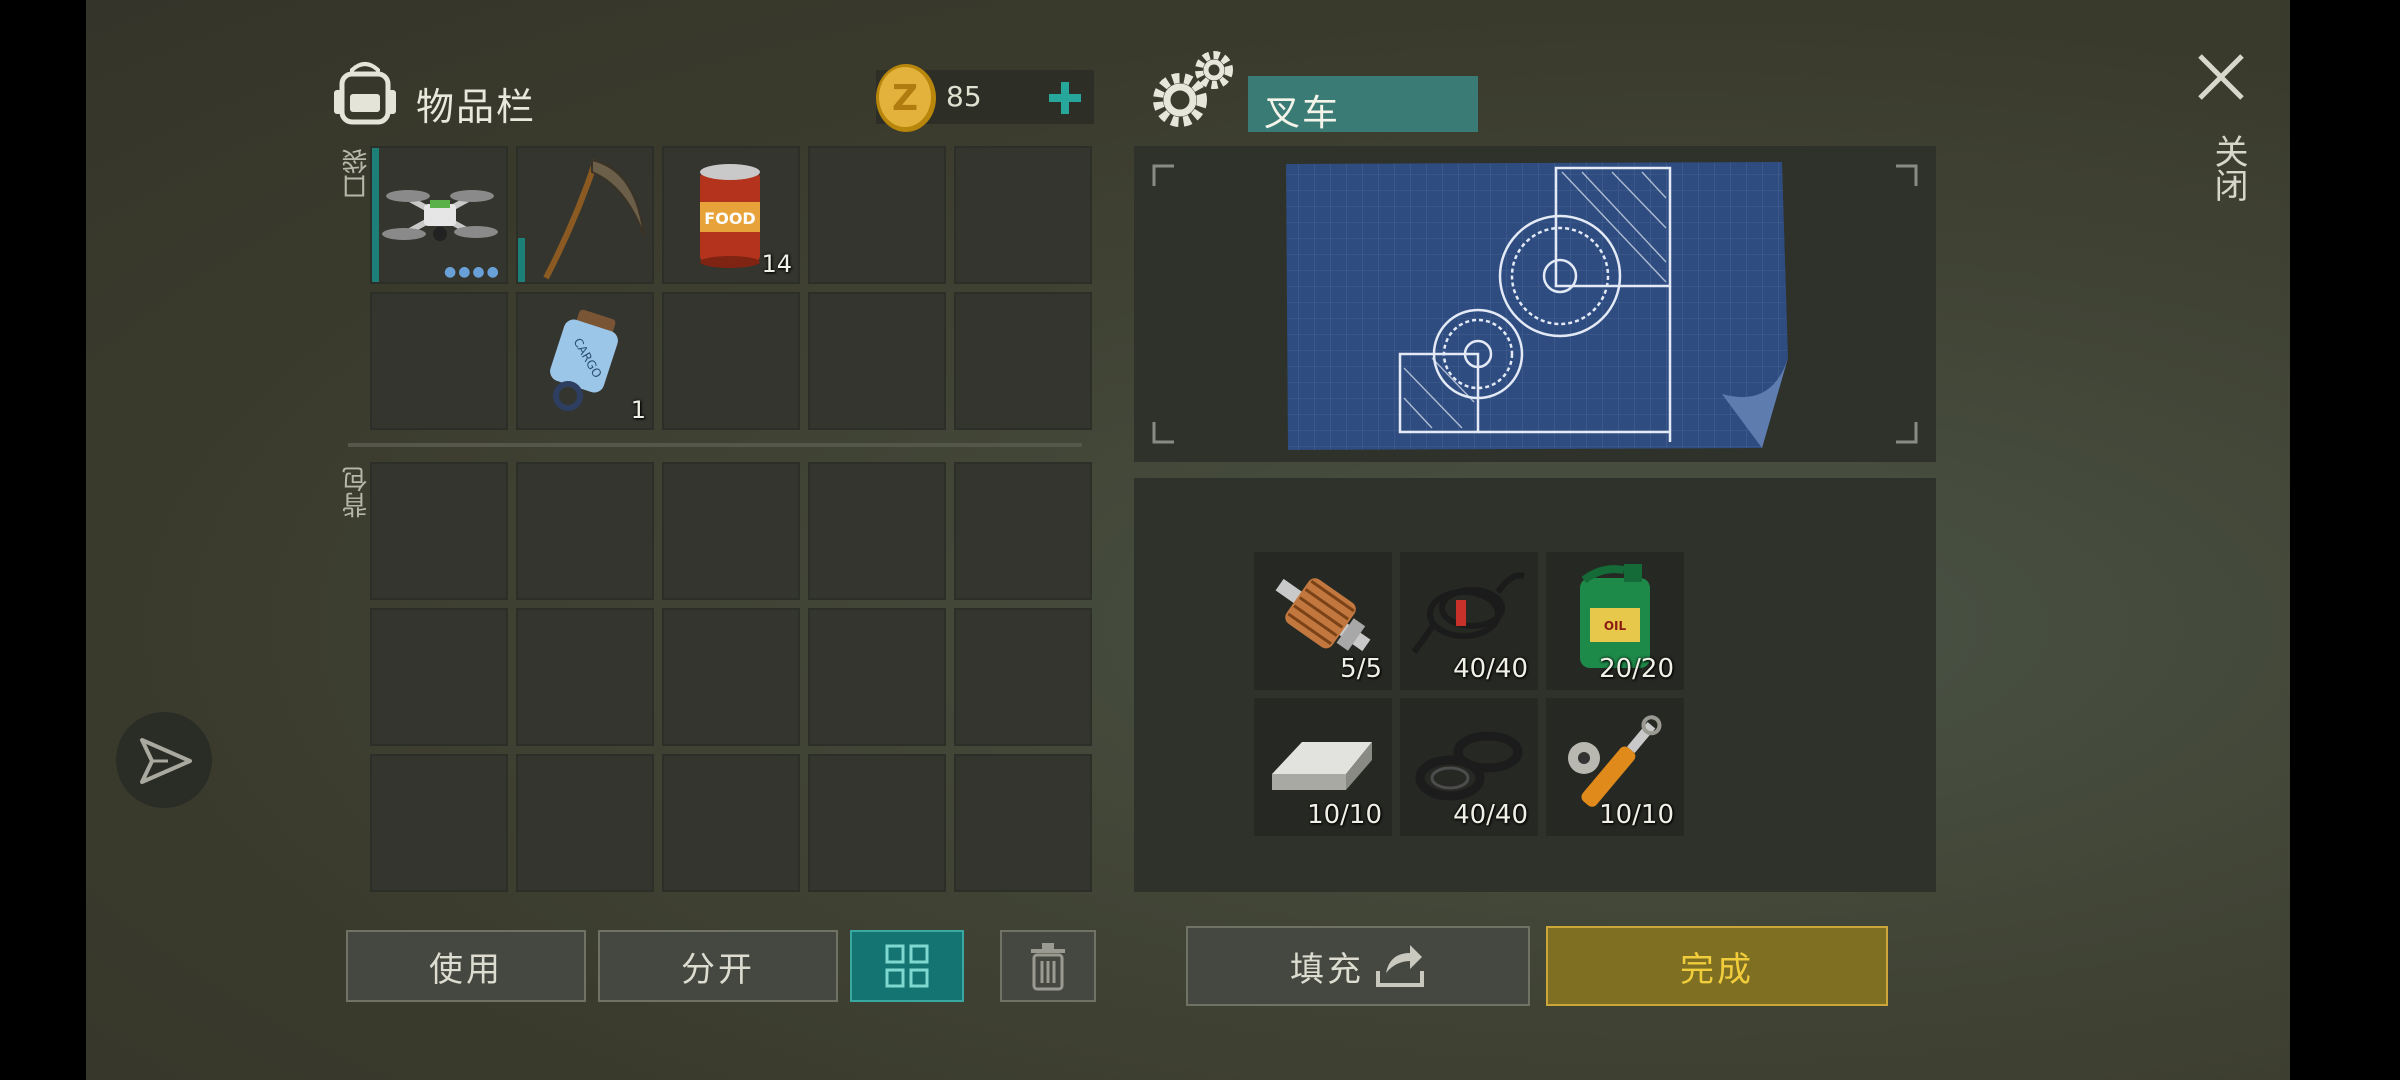 This screenshot has height=1080, width=2400. I want to click on ammo-dots-icon: ●●●●, so click(472, 272).